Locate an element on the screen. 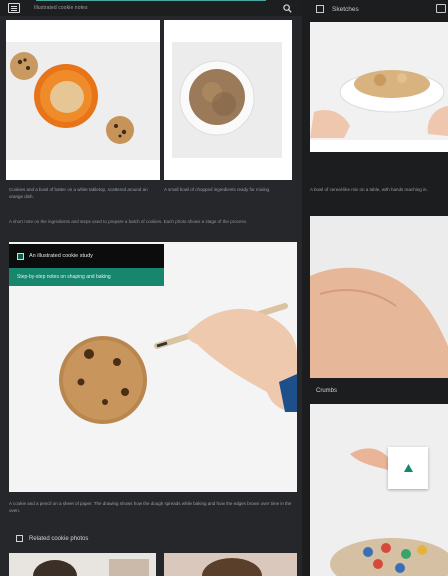 The height and width of the screenshot is (576, 448). cookies-photo is located at coordinates (83, 100).